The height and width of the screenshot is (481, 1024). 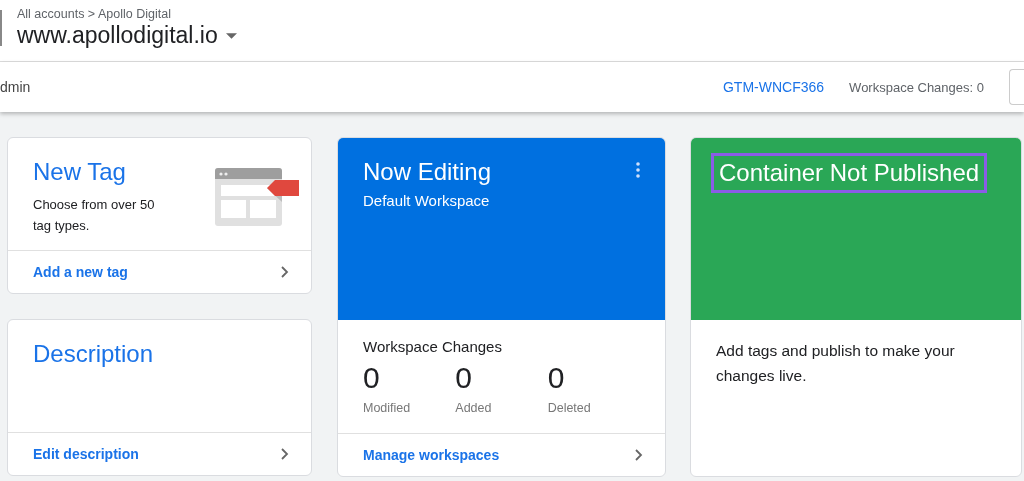 What do you see at coordinates (1, 28) in the screenshot?
I see `side-edge` at bounding box center [1, 28].